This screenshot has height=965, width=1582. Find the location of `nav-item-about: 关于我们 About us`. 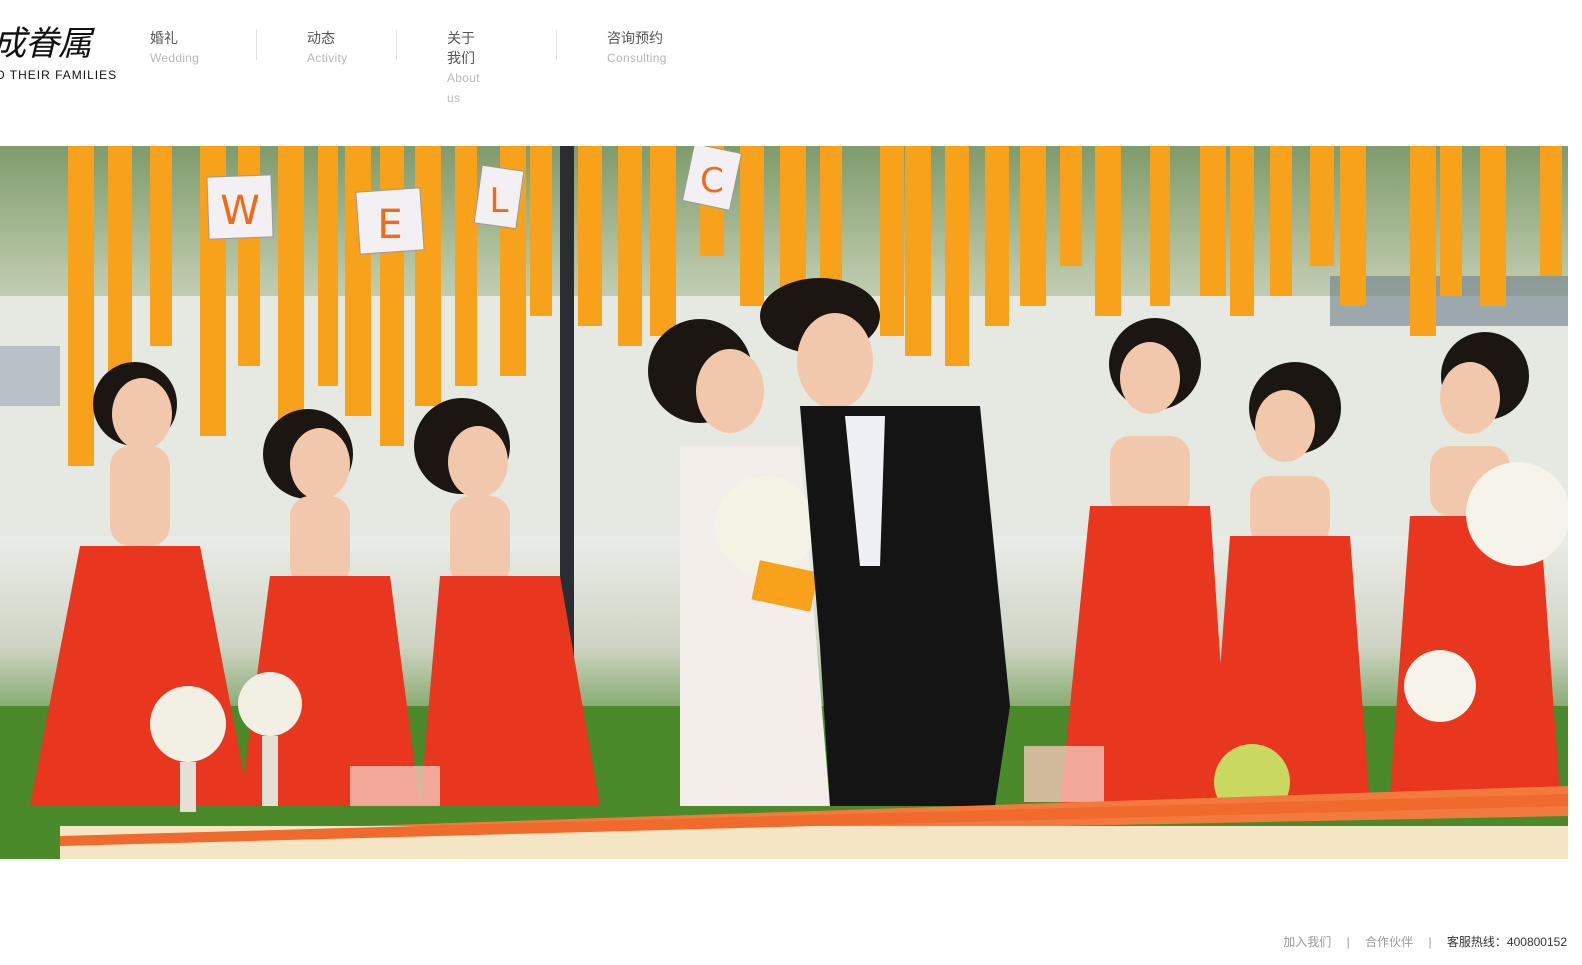

nav-item-about: 关于我们 About us is located at coordinates (463, 66).